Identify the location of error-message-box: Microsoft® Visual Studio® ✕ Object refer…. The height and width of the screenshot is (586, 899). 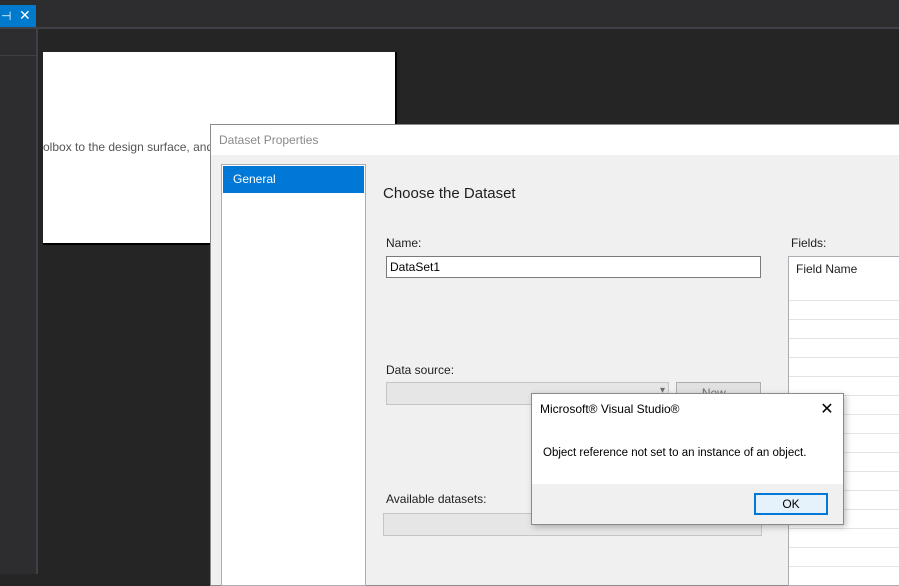
(687, 459).